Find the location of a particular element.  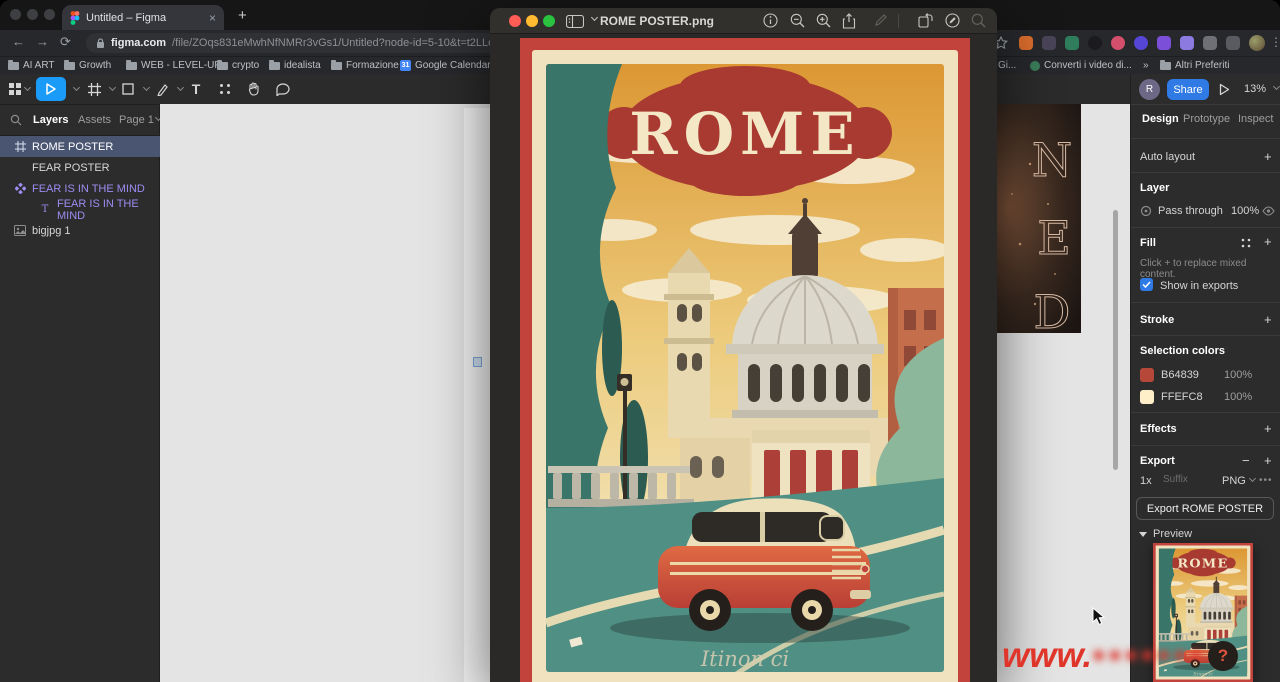

selection-handle is located at coordinates (477, 362).